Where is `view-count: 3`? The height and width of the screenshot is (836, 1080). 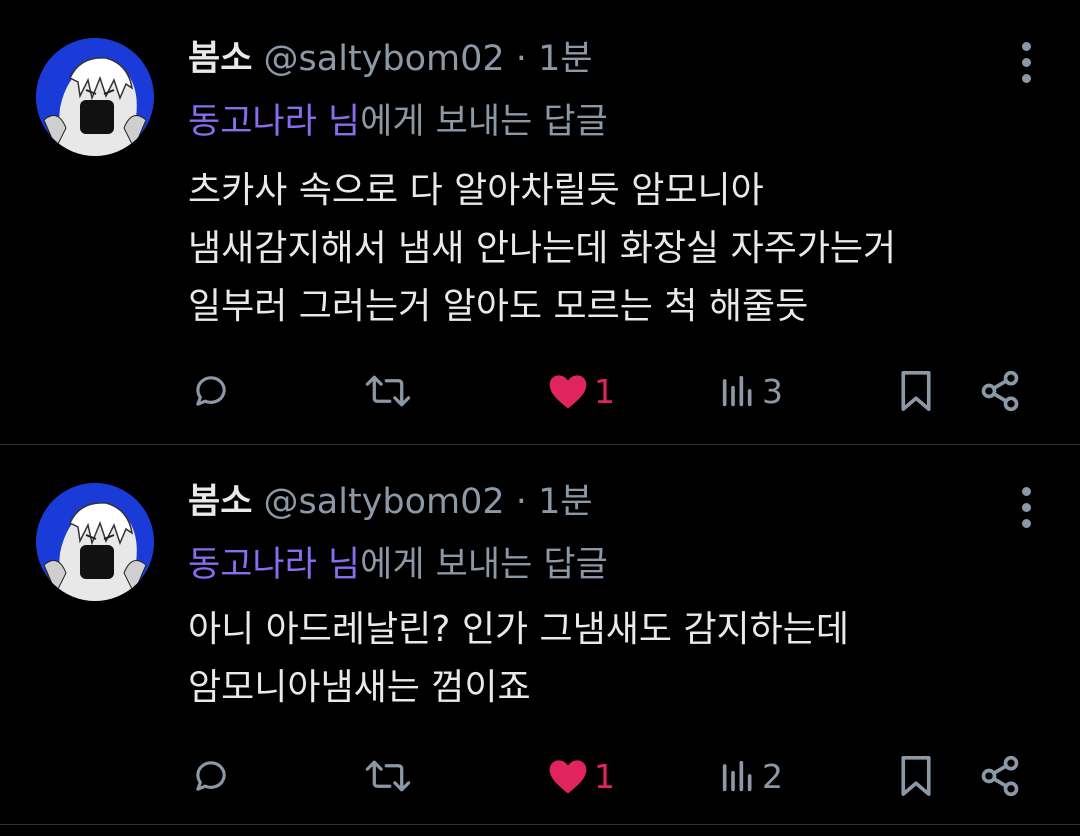
view-count: 3 is located at coordinates (772, 391).